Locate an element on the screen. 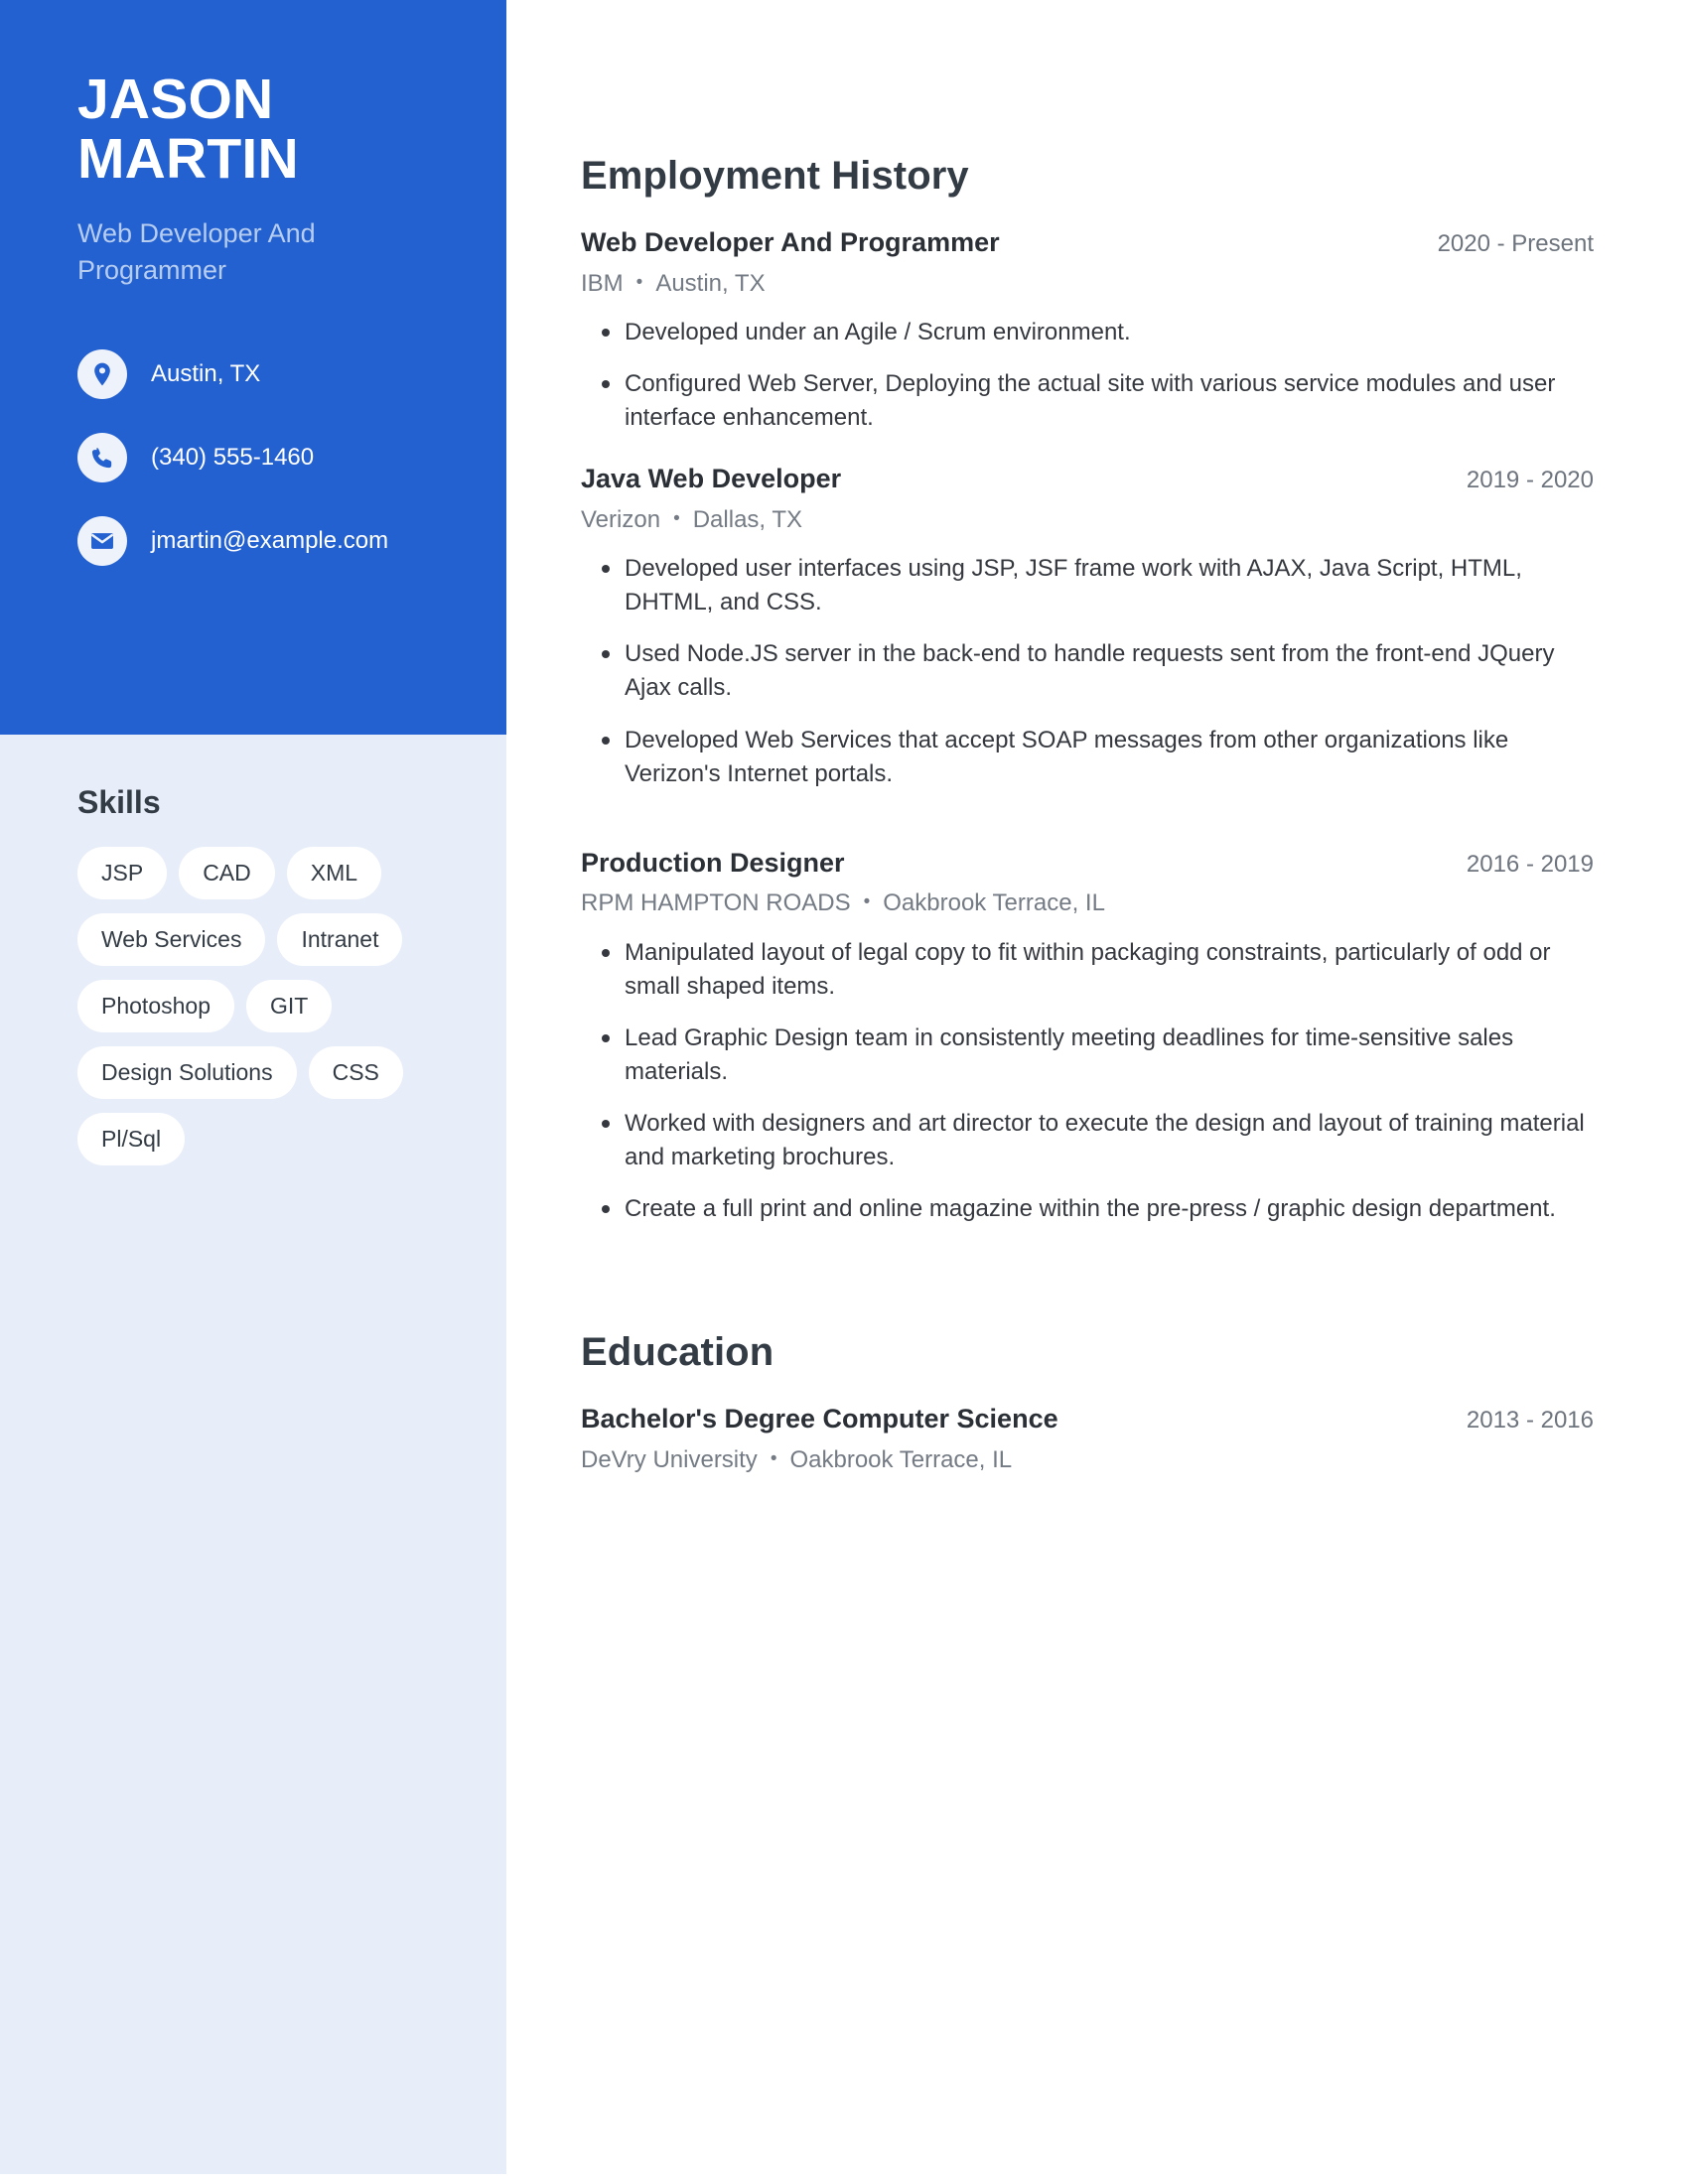  skill-pill: CAD is located at coordinates (227, 873).